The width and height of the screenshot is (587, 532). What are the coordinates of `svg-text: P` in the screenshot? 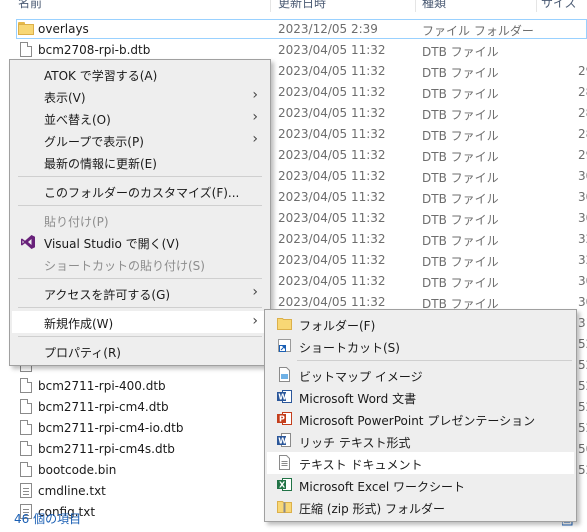 It's located at (282, 419).